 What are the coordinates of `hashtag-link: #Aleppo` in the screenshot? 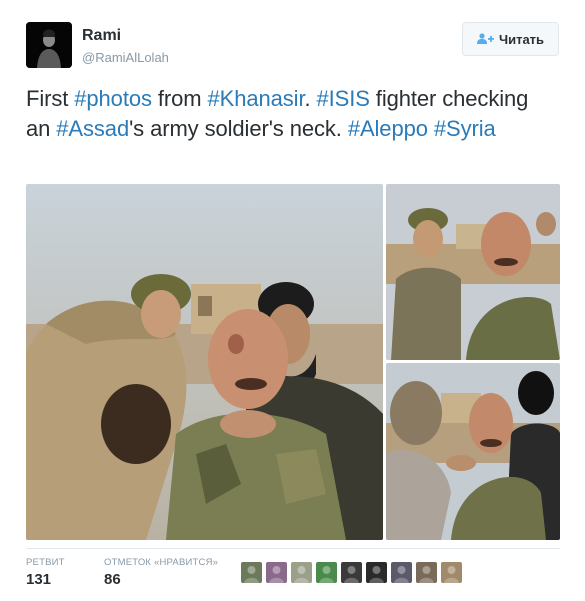 It's located at (388, 128).